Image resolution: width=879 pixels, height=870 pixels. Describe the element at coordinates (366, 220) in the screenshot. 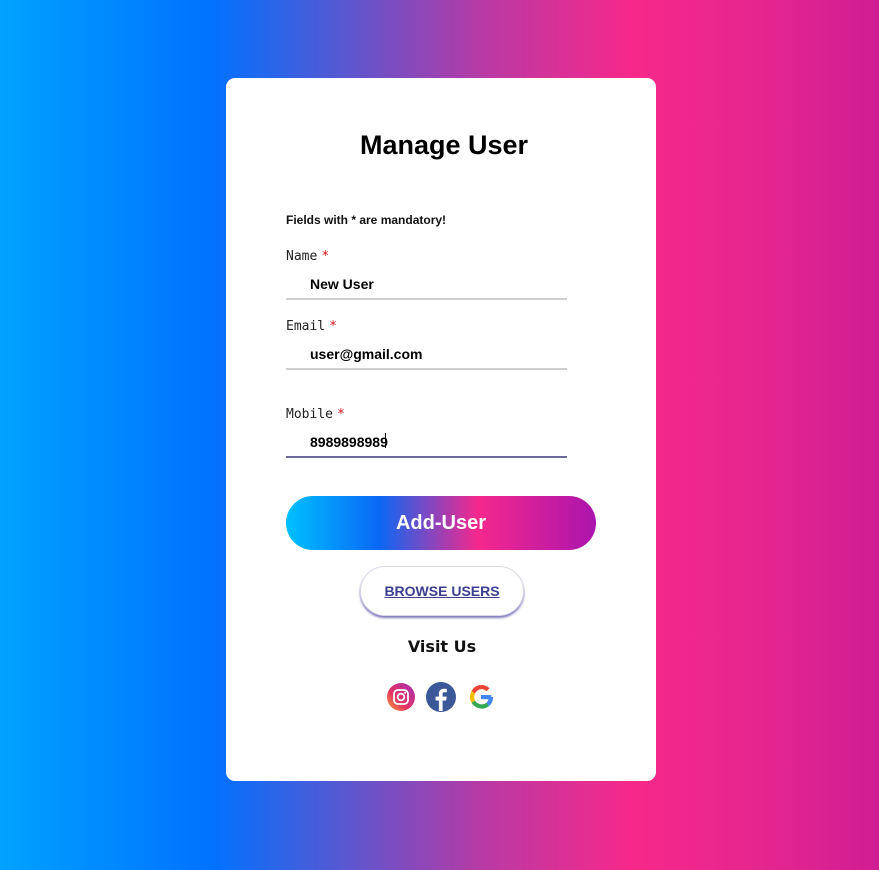

I see `mandatory-note: Fields with * are mandatory!` at that location.